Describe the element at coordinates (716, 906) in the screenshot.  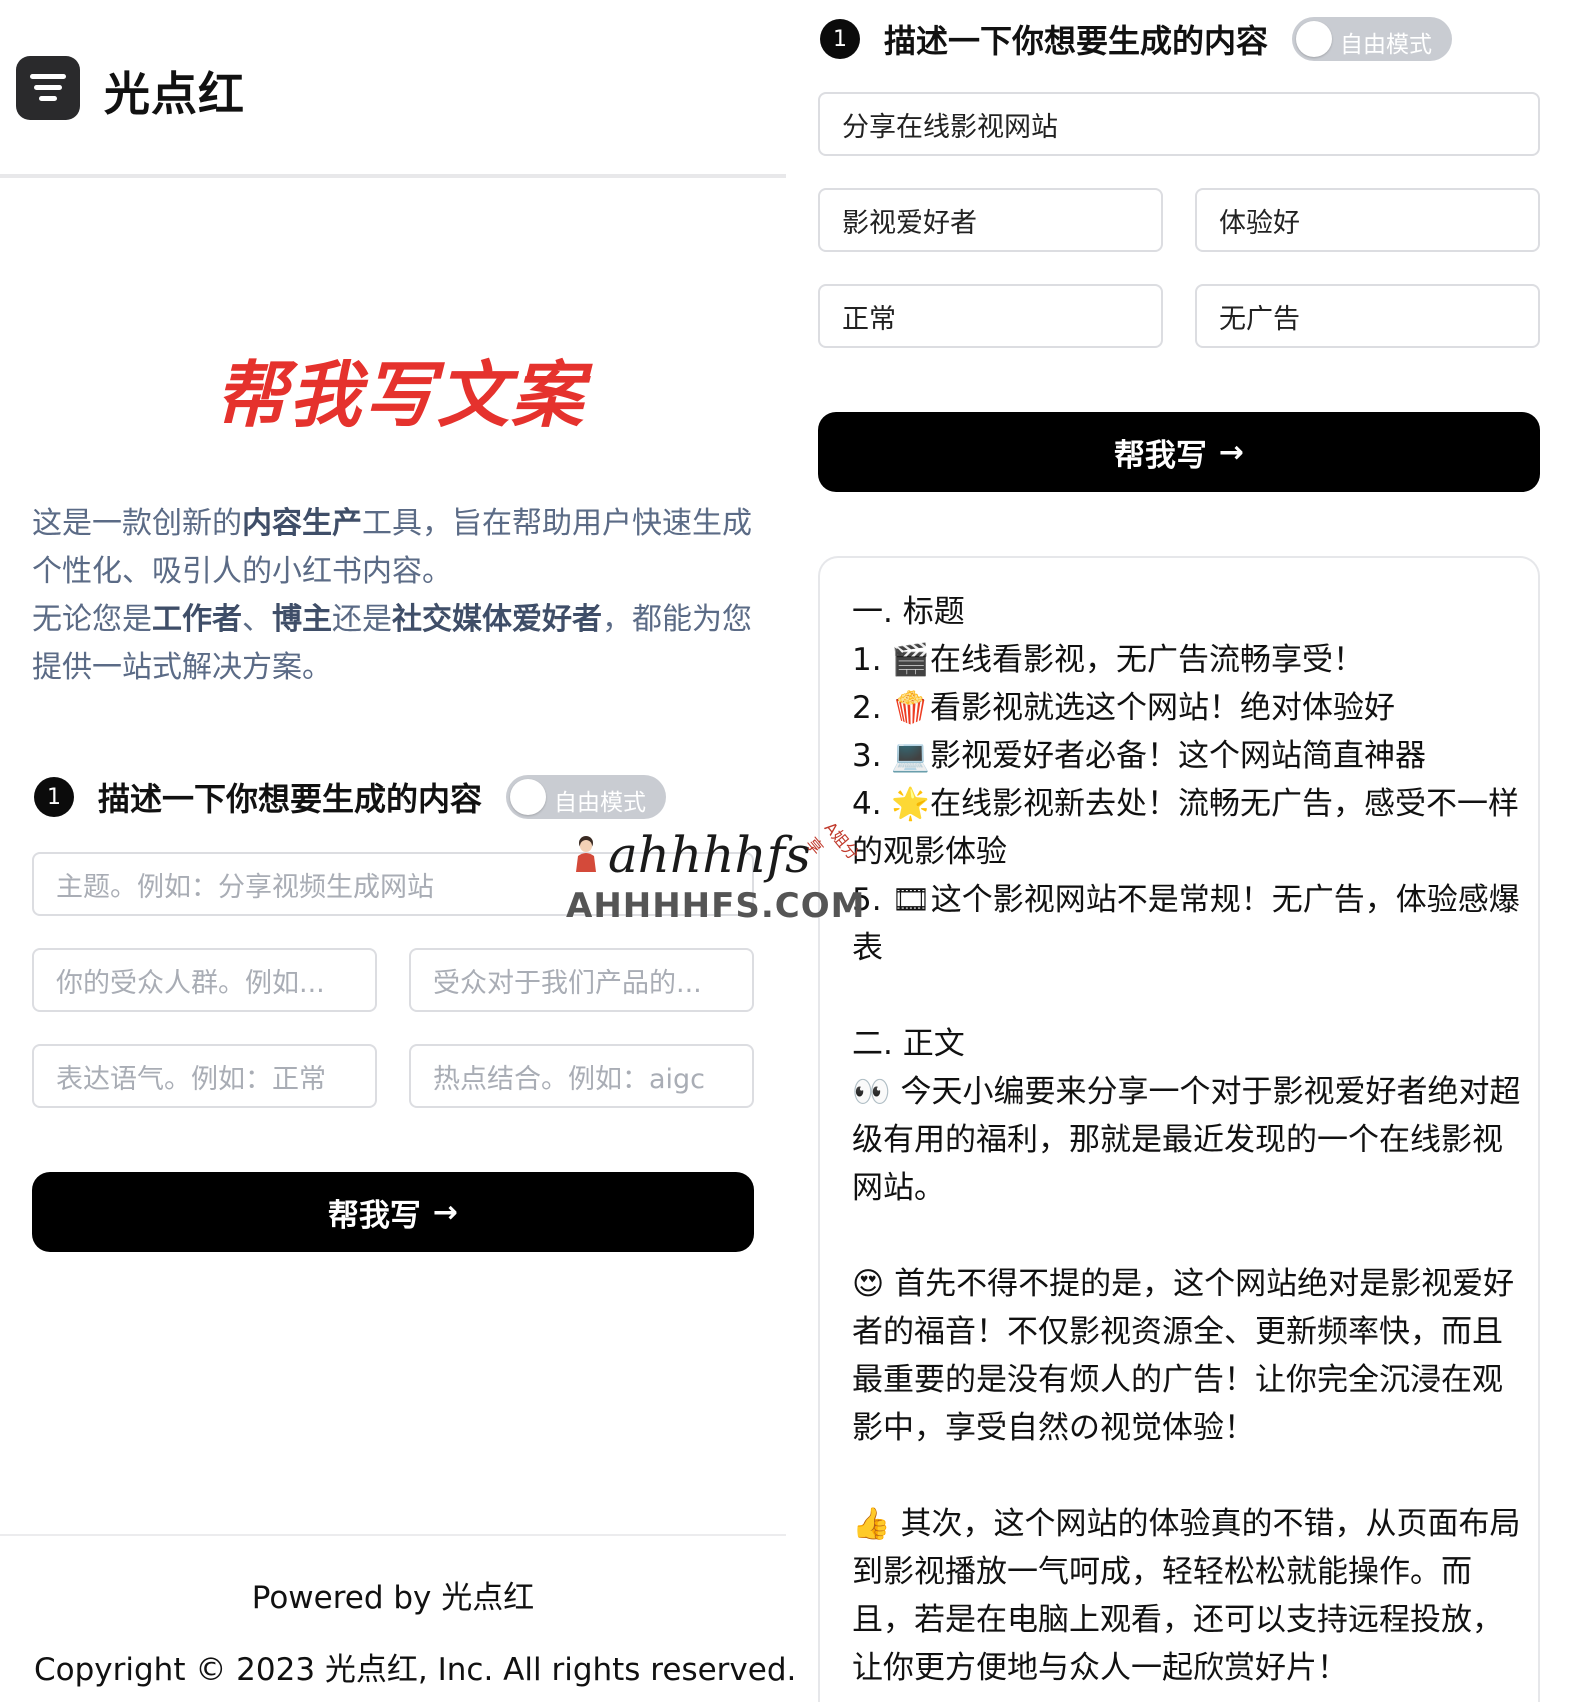
I see `watermark-domain: AHHHHFS.COM` at that location.